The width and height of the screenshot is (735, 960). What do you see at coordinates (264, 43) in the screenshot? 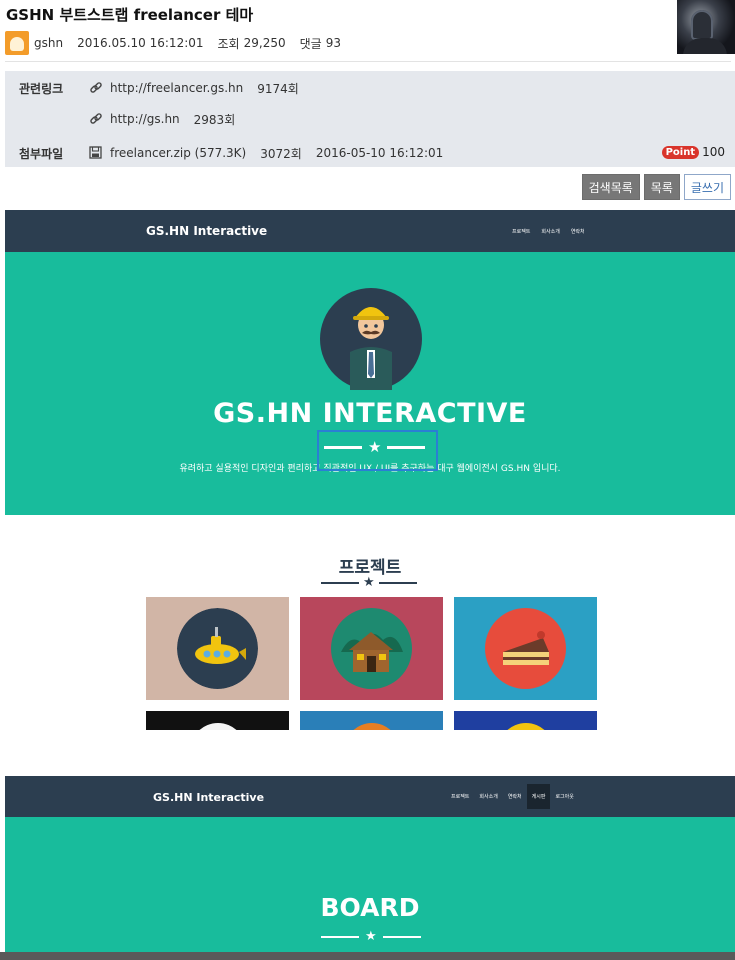
I see `views-count: 29,250` at bounding box center [264, 43].